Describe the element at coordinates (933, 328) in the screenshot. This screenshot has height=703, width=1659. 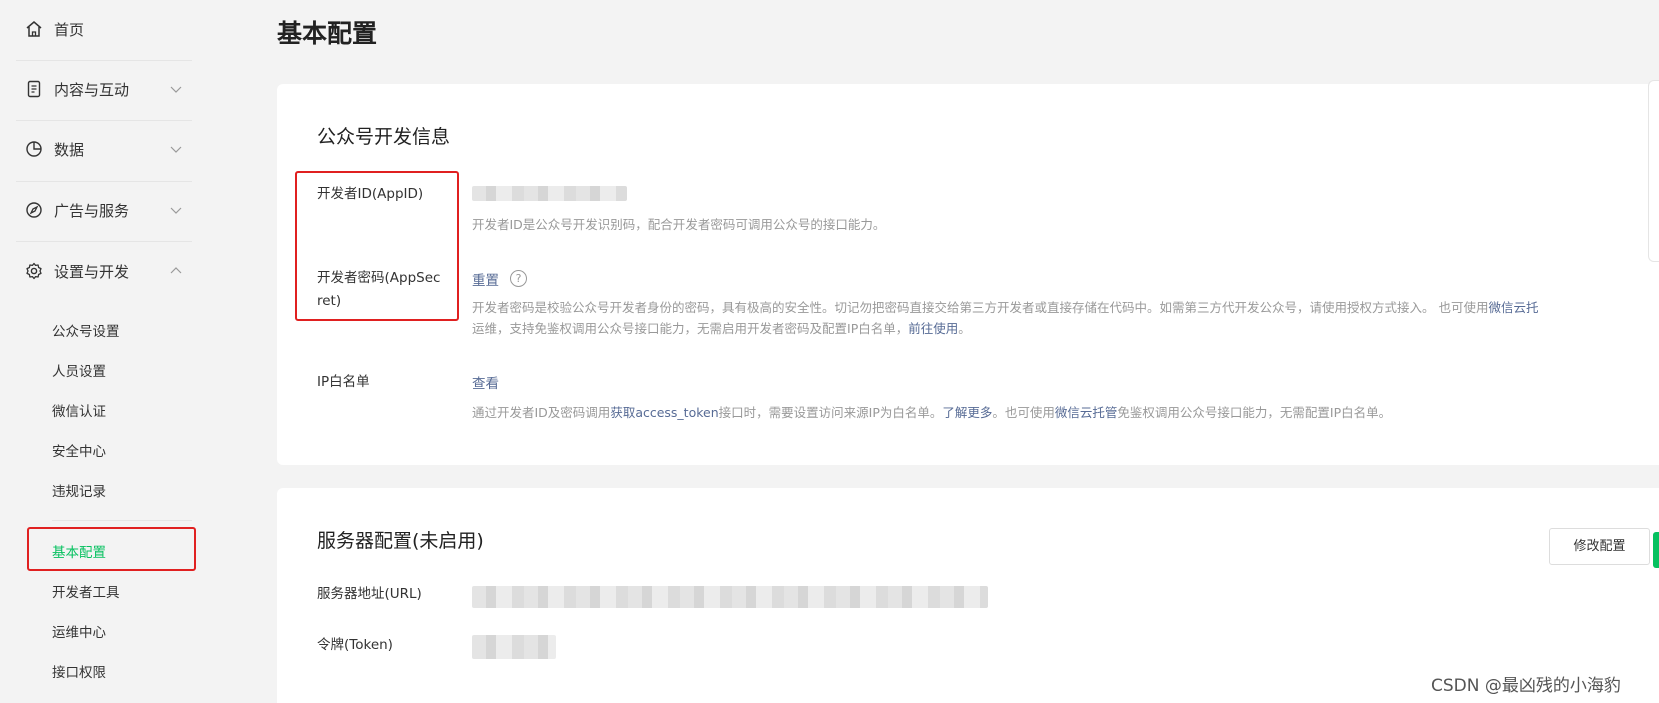
I see `go-use-link: 前往使用` at that location.